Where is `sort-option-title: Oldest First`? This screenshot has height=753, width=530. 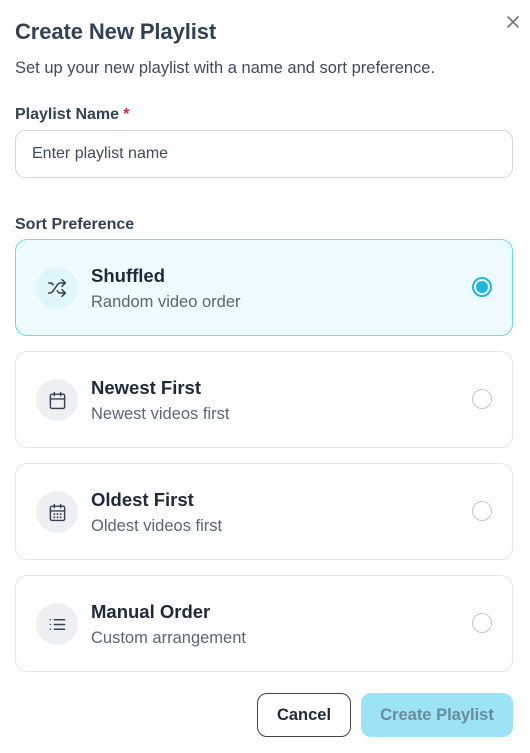 sort-option-title: Oldest First is located at coordinates (142, 499).